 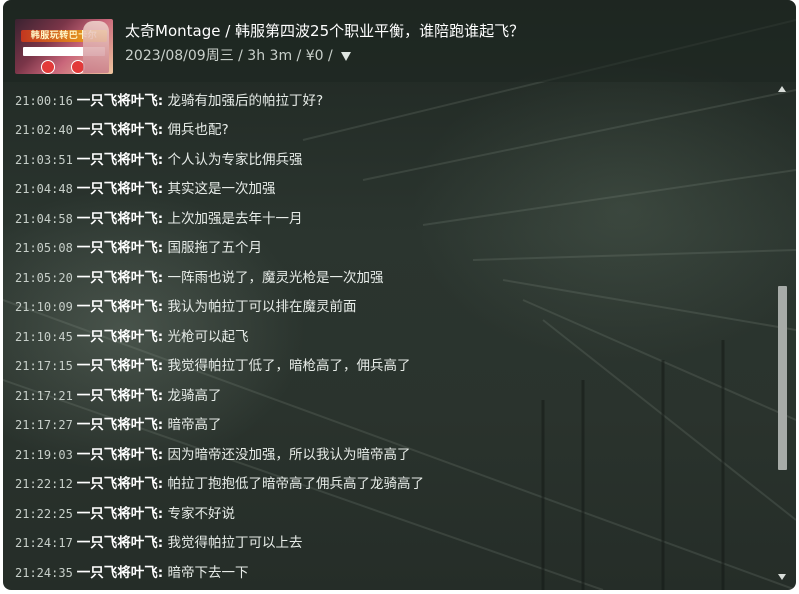 I want to click on chat-message: 21:22:25 一只飞将叶飞: 专家不好说, so click(x=390, y=515).